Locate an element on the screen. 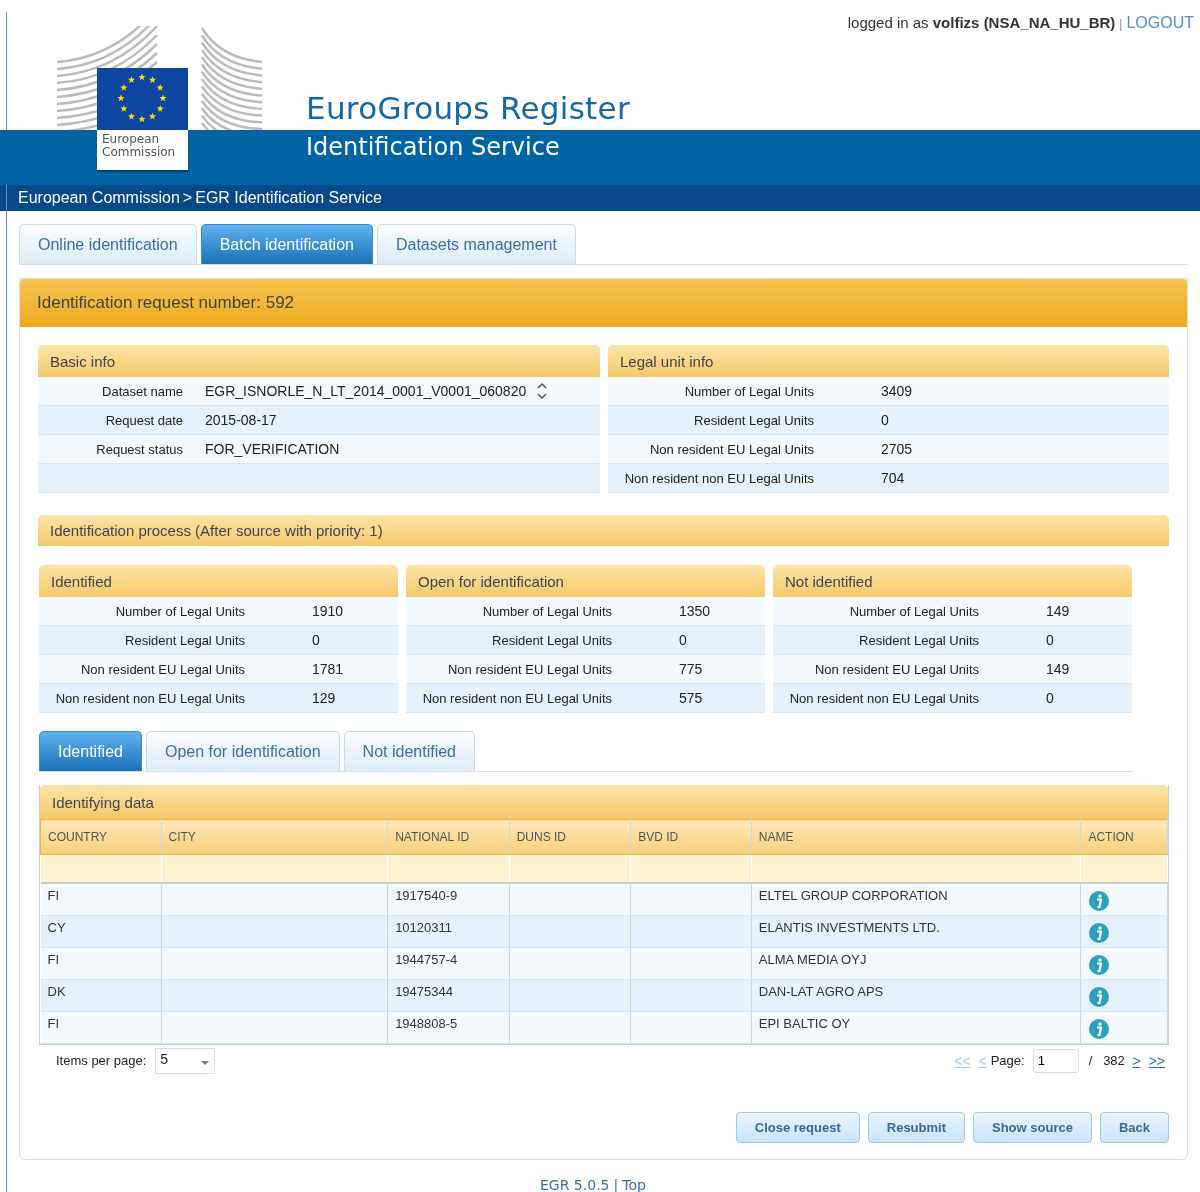 The image size is (1200, 1192). column-header: NAME is located at coordinates (916, 837).